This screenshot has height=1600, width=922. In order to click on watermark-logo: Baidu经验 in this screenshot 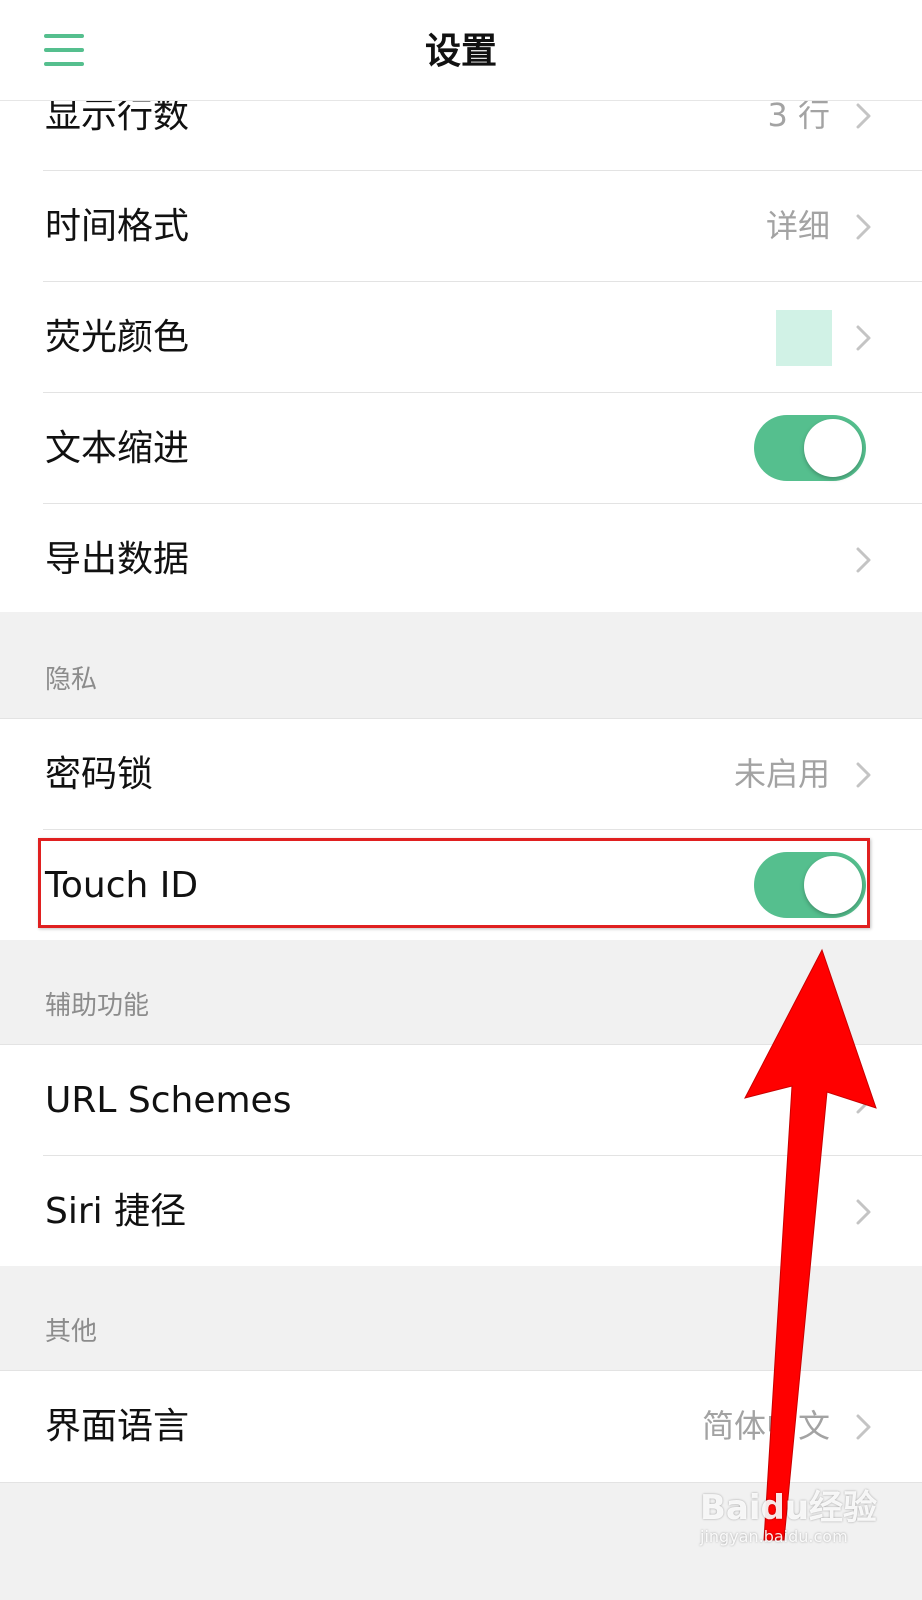, I will do `click(789, 1508)`.